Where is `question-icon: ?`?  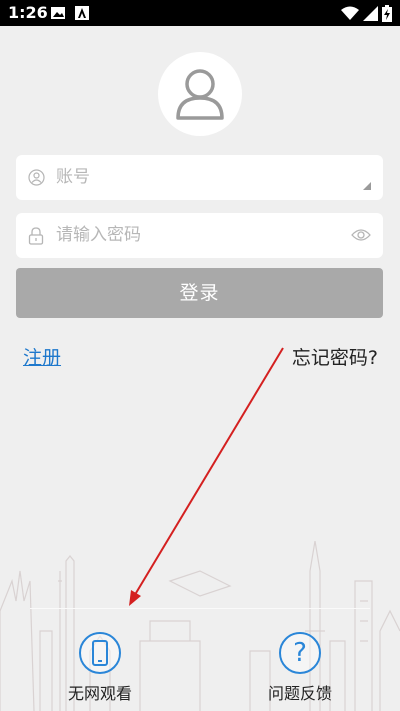
question-icon: ? is located at coordinates (300, 653).